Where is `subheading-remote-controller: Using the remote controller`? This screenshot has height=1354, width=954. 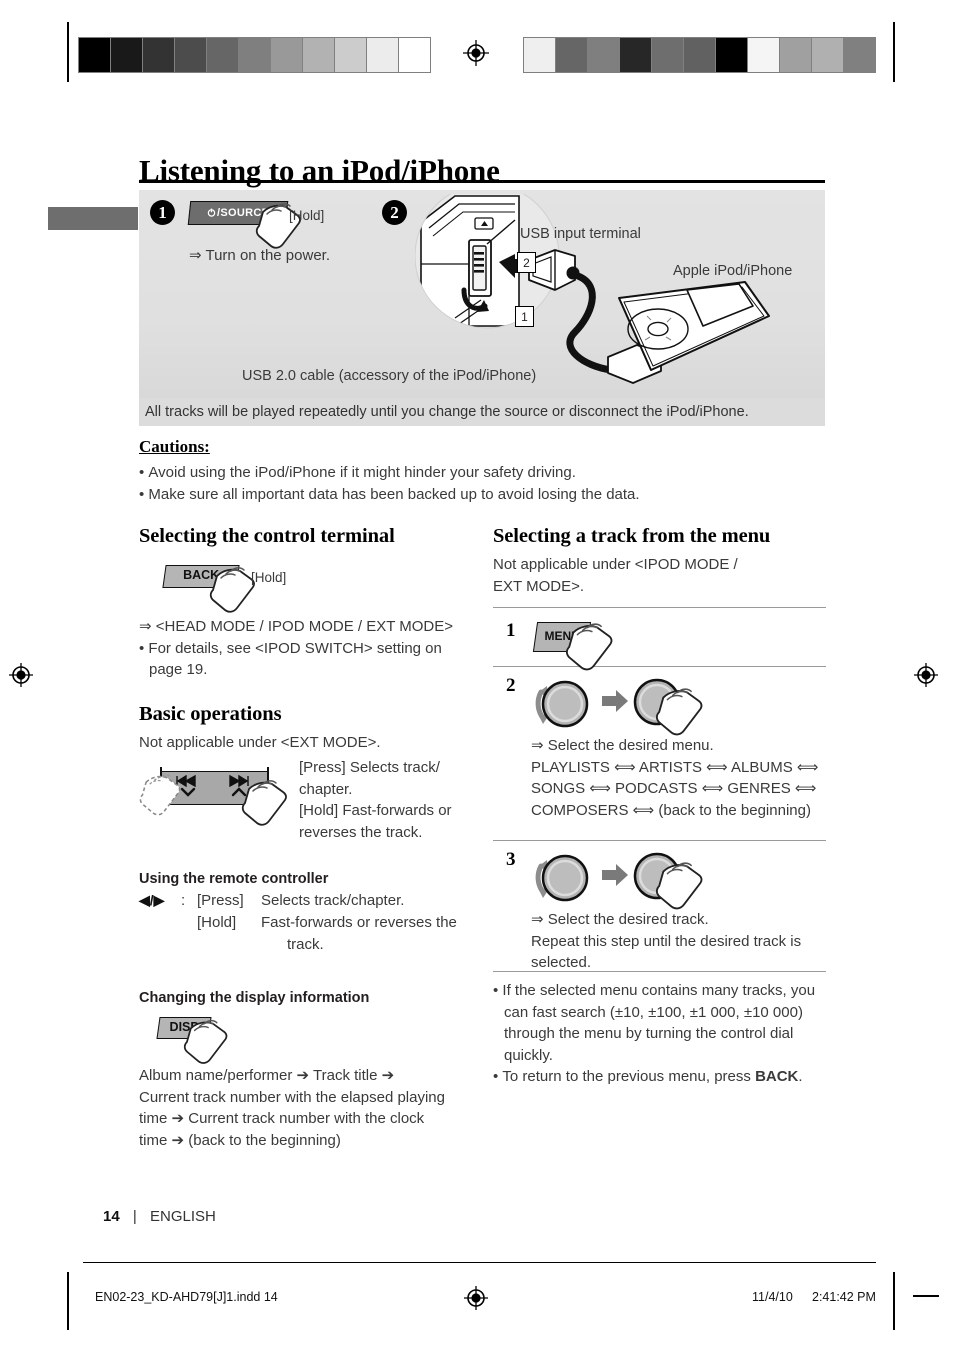 subheading-remote-controller: Using the remote controller is located at coordinates (234, 879).